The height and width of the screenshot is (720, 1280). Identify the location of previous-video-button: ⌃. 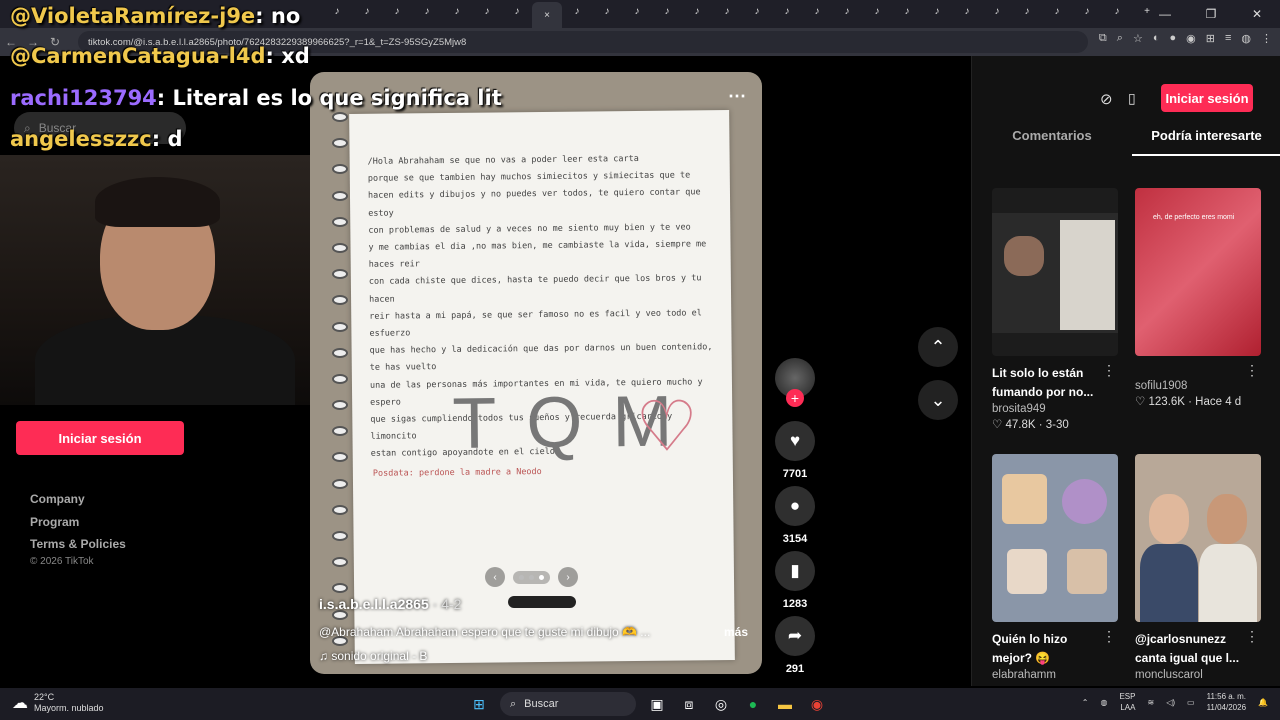
(938, 347).